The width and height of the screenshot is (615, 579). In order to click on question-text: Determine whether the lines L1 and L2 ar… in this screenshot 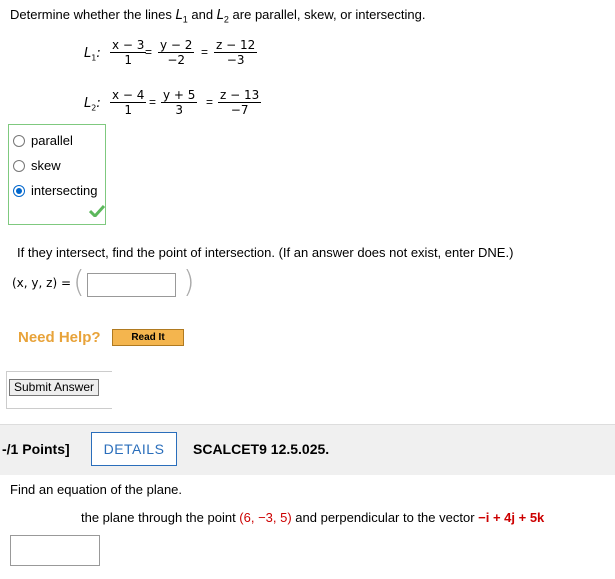, I will do `click(218, 16)`.